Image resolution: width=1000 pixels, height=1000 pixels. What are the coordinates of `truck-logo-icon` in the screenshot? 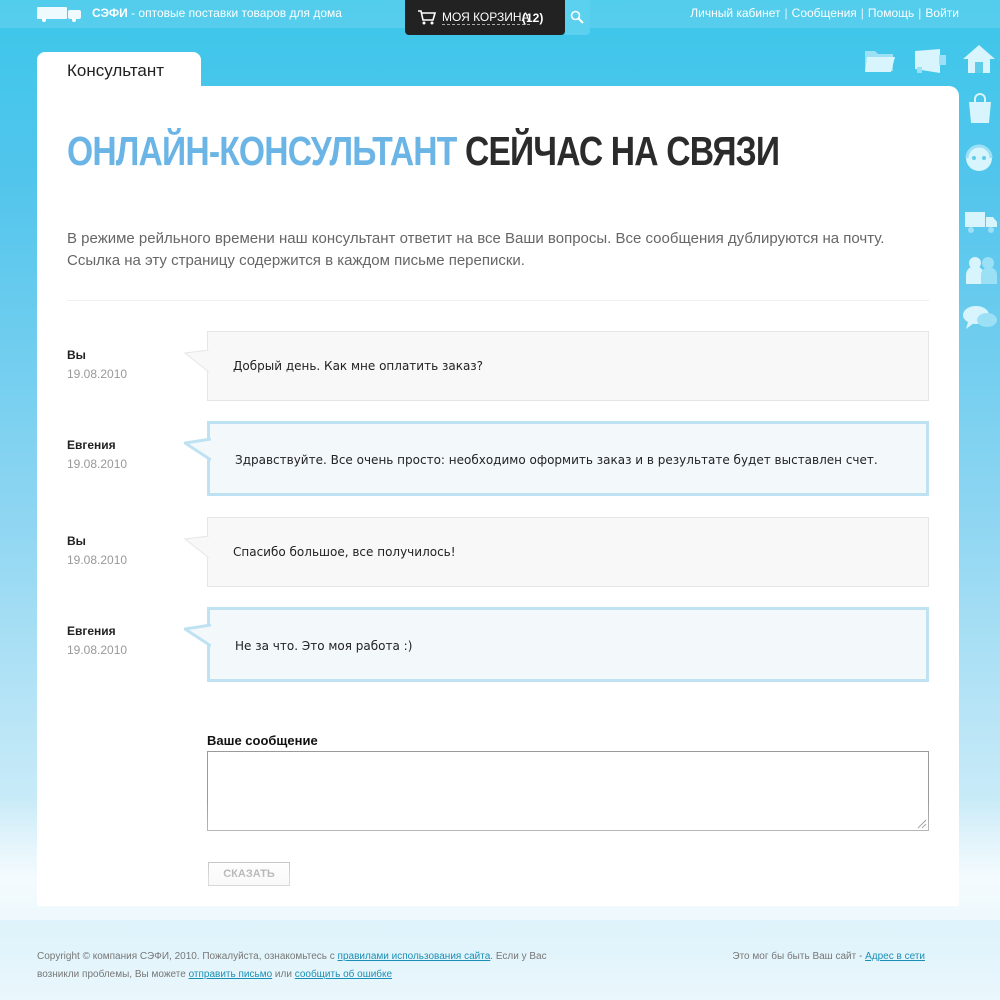 It's located at (60, 14).